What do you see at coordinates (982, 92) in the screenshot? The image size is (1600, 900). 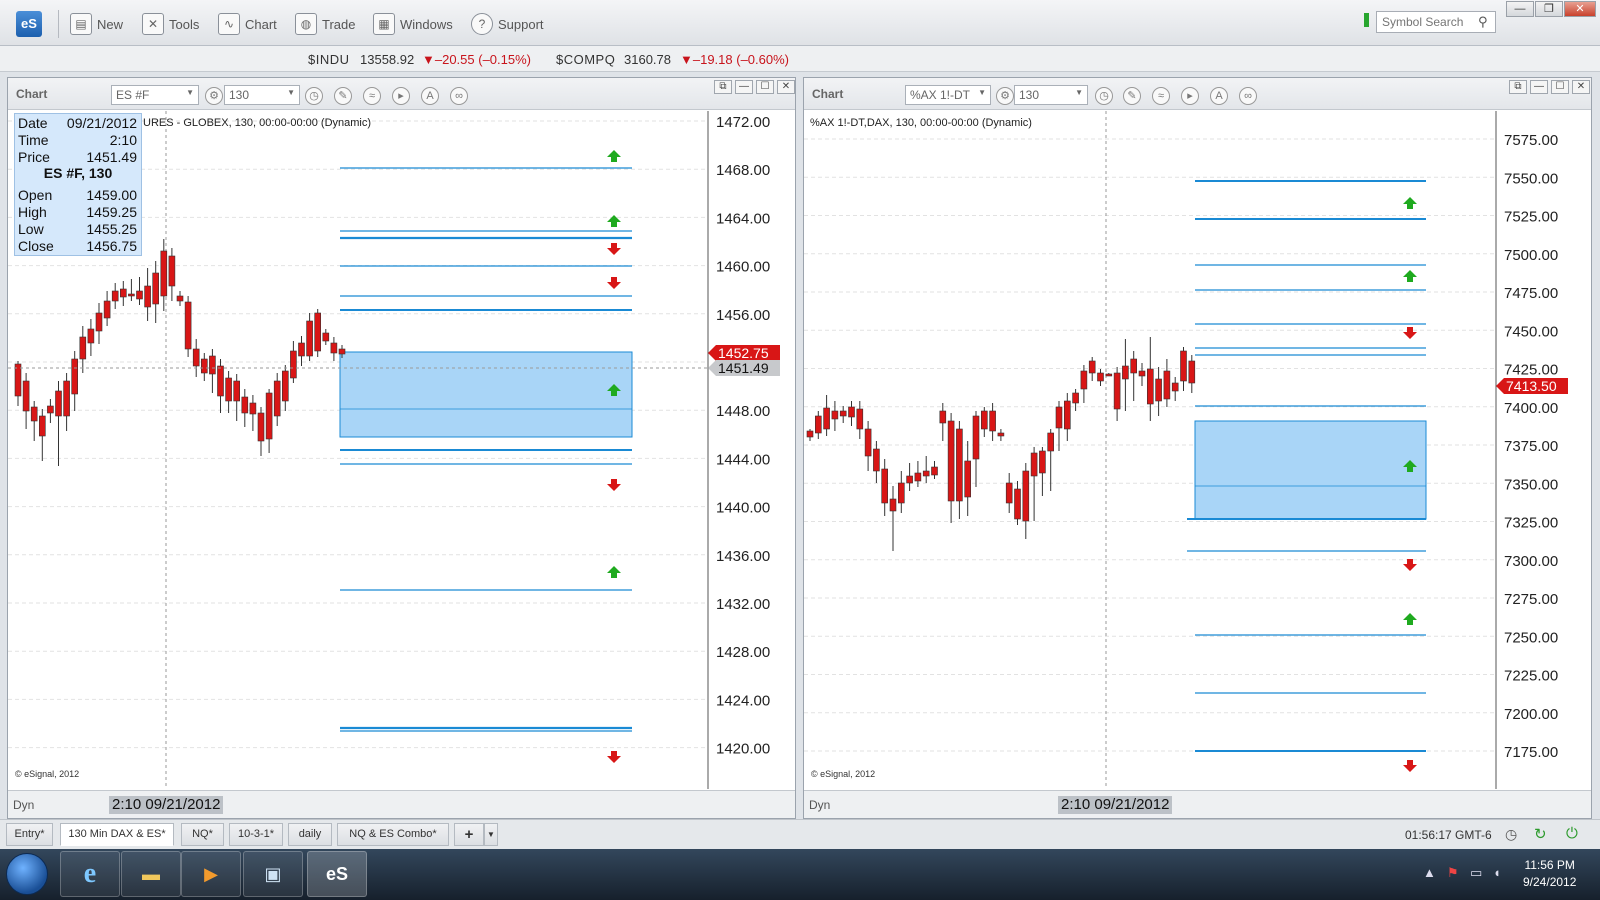 I see `chevron-down-icon: ▼` at bounding box center [982, 92].